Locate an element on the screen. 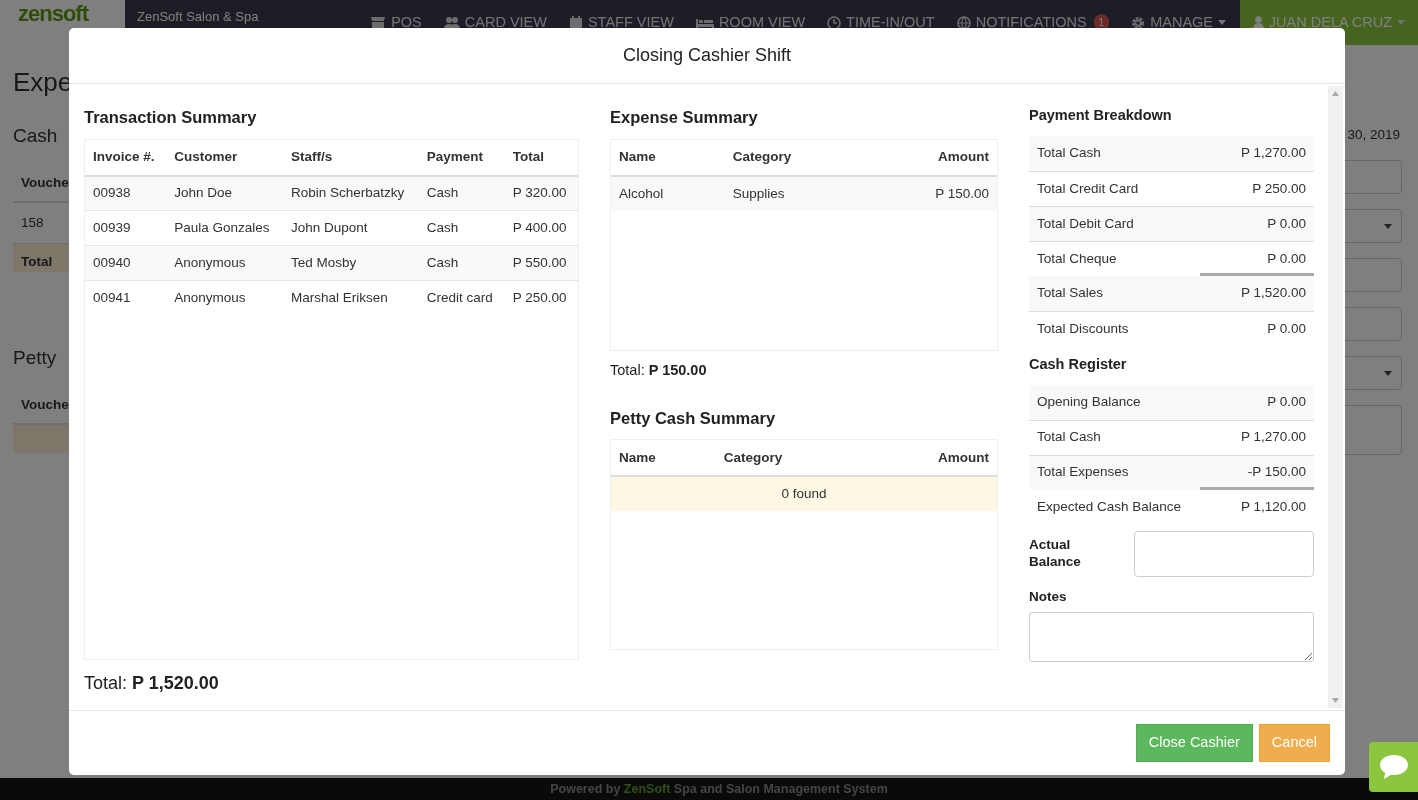 The image size is (1418, 800). table-cell: P 150.00 is located at coordinates (931, 193).